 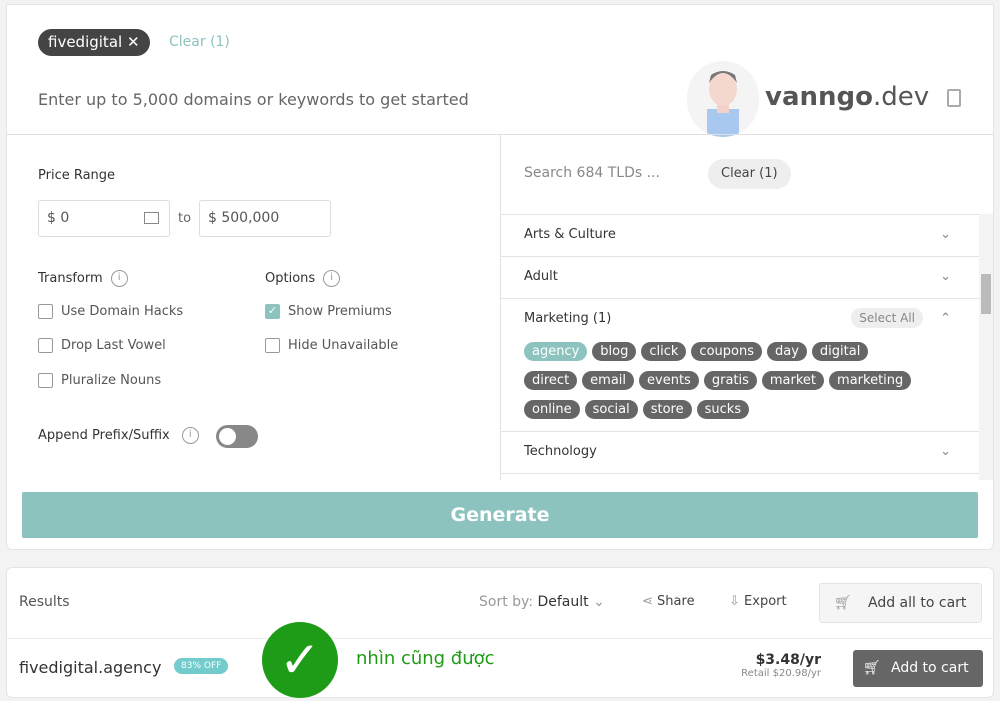 I want to click on tld-tag-click: click, so click(x=664, y=351).